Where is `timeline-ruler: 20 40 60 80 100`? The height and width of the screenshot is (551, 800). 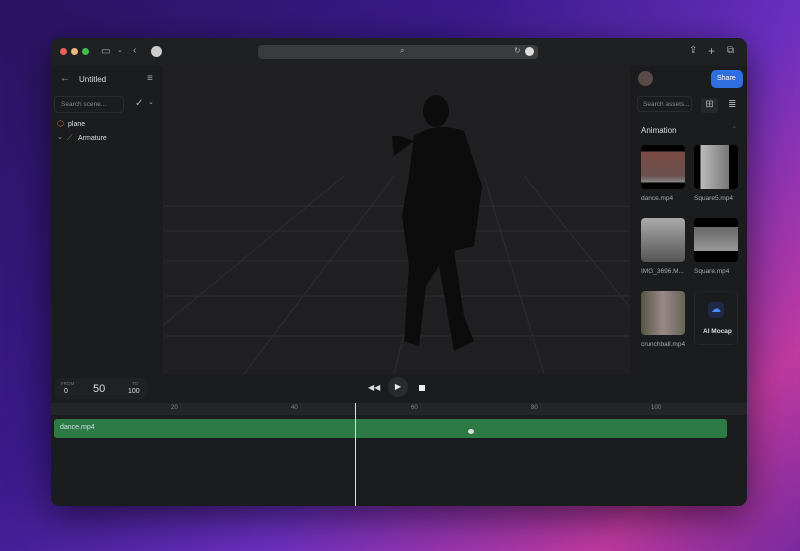 timeline-ruler: 20 40 60 80 100 is located at coordinates (399, 409).